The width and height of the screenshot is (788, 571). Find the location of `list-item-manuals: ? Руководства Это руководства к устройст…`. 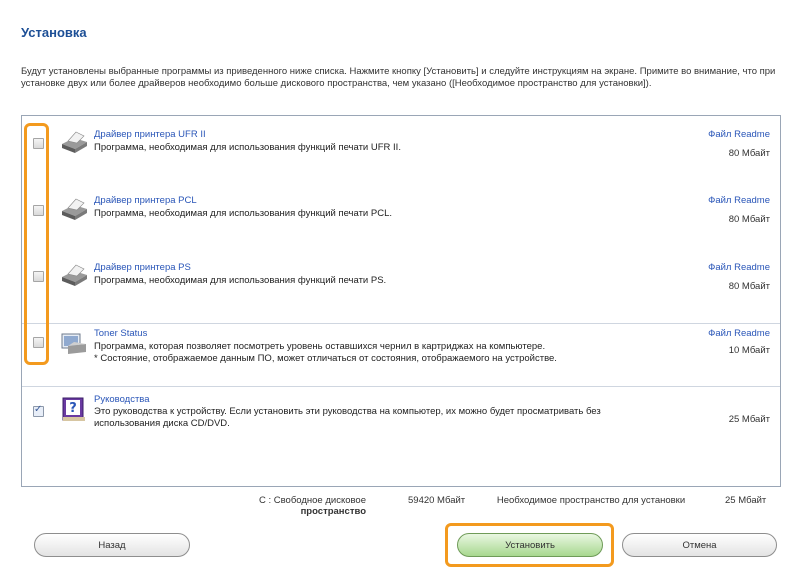

list-item-manuals: ? Руководства Это руководства к устройст… is located at coordinates (401, 419).